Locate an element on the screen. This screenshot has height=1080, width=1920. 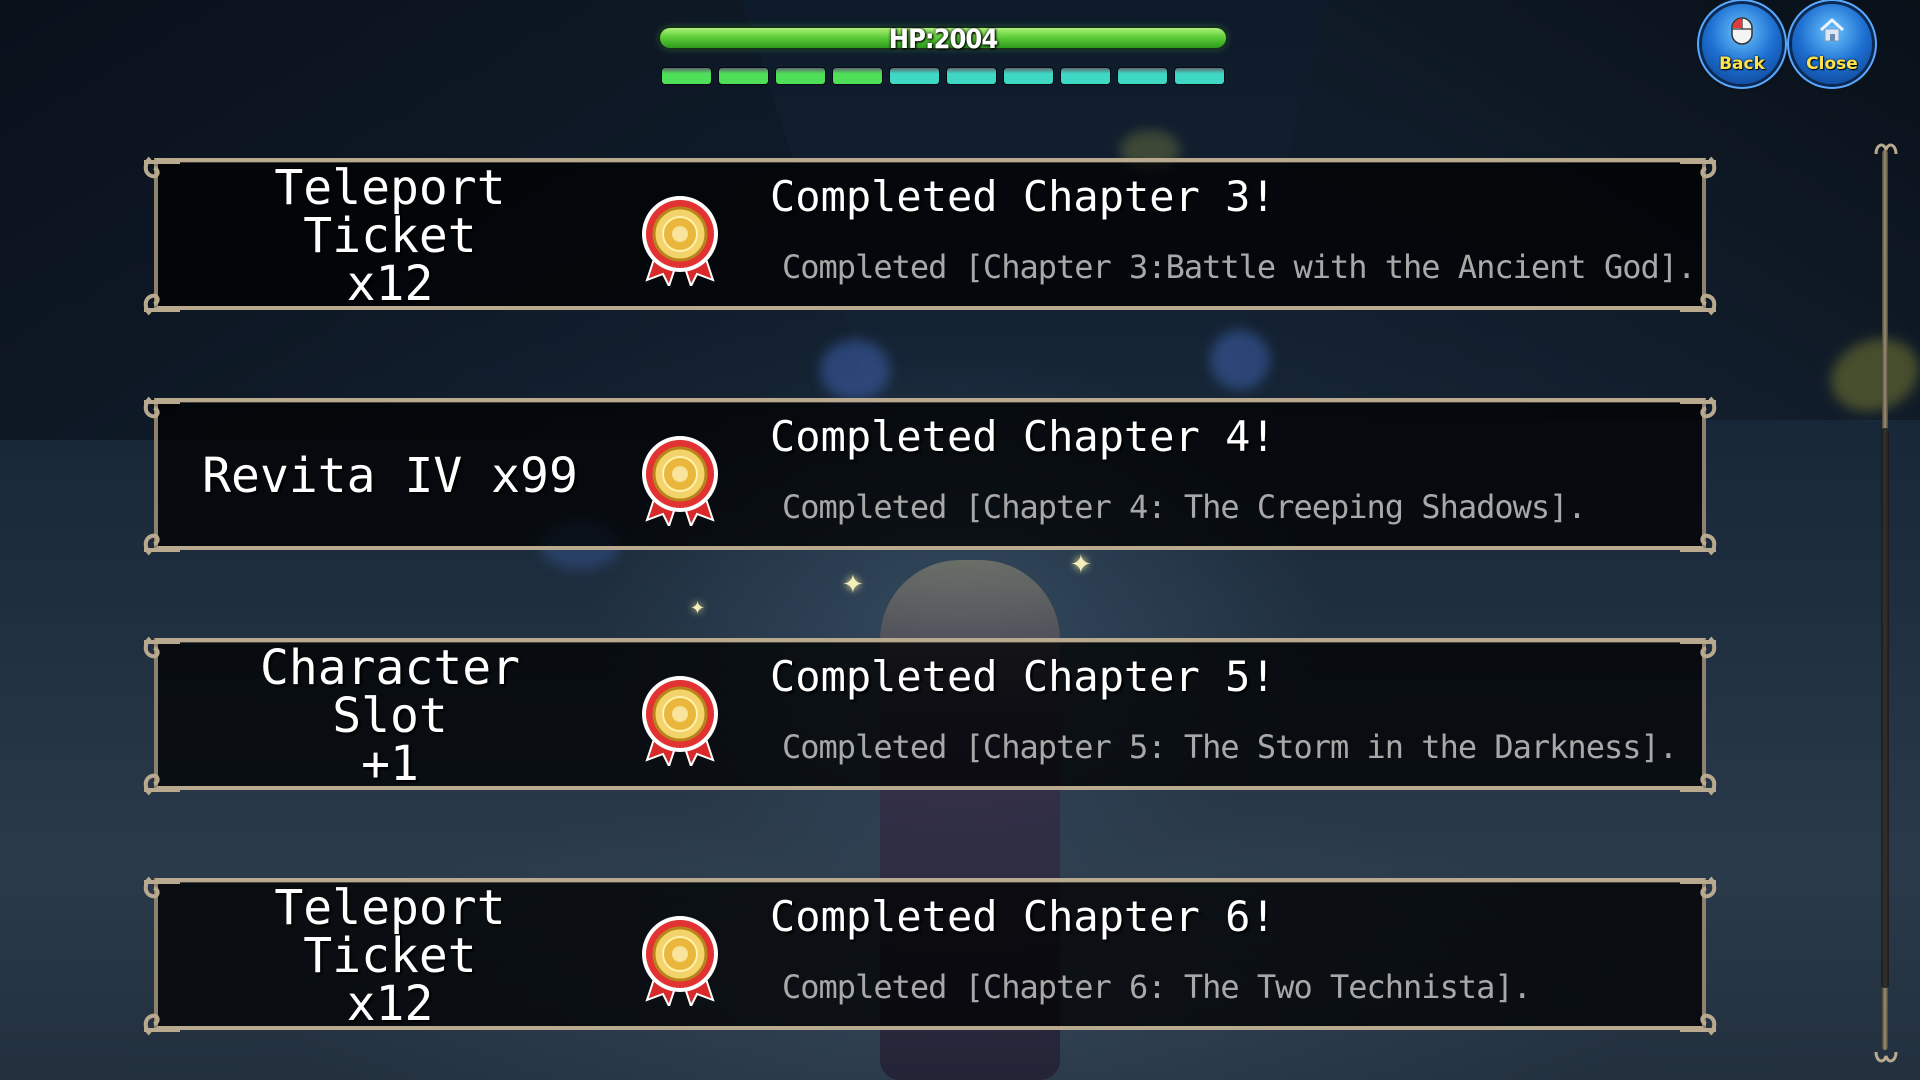
quest-title: Completed Chapter 5! is located at coordinates (1023, 676).